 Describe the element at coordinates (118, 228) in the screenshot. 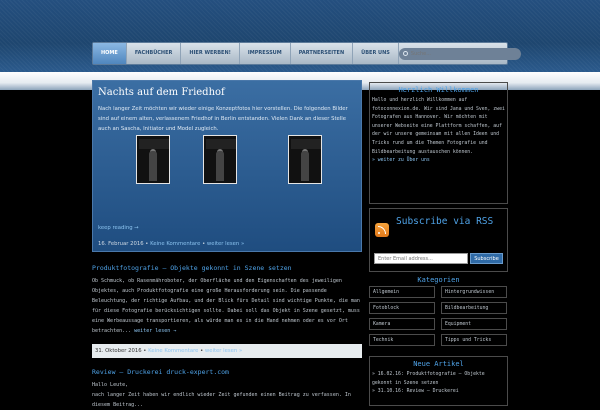

I see `keep-reading-link: keep reading →` at that location.